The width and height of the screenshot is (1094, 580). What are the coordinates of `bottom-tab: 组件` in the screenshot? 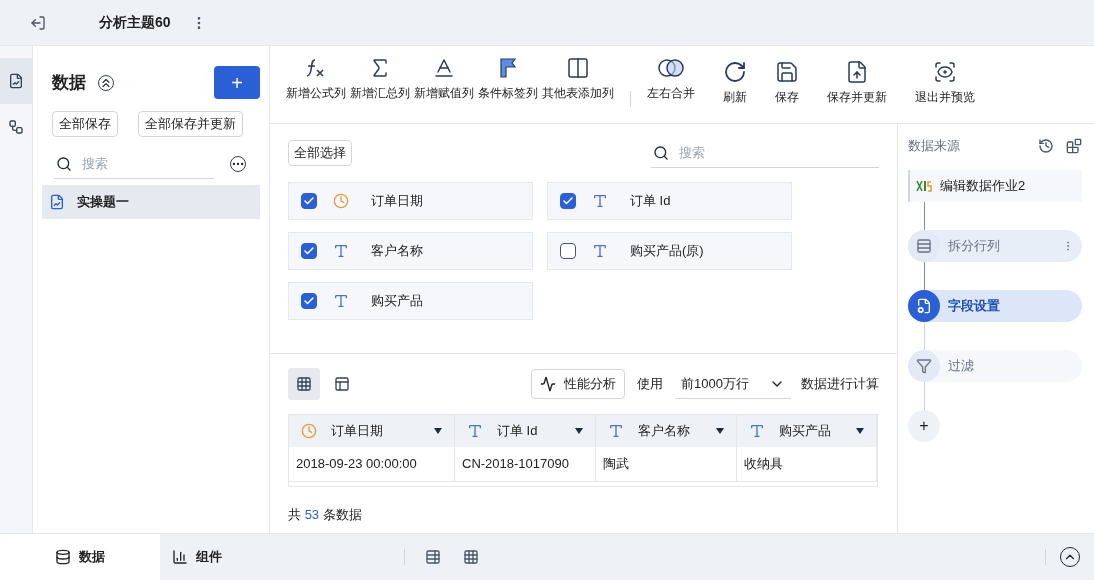 It's located at (197, 557).